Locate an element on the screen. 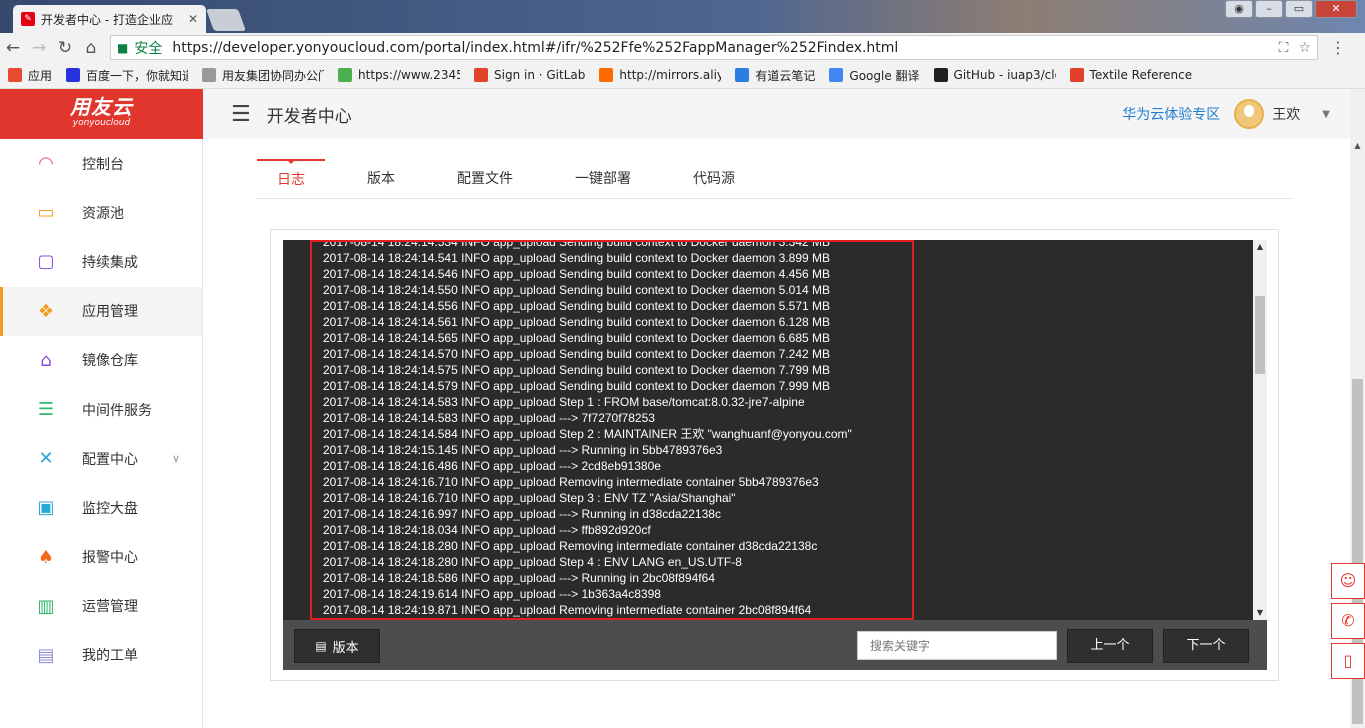 The width and height of the screenshot is (1365, 728). tab-close-icon: ✕ is located at coordinates (193, 19).